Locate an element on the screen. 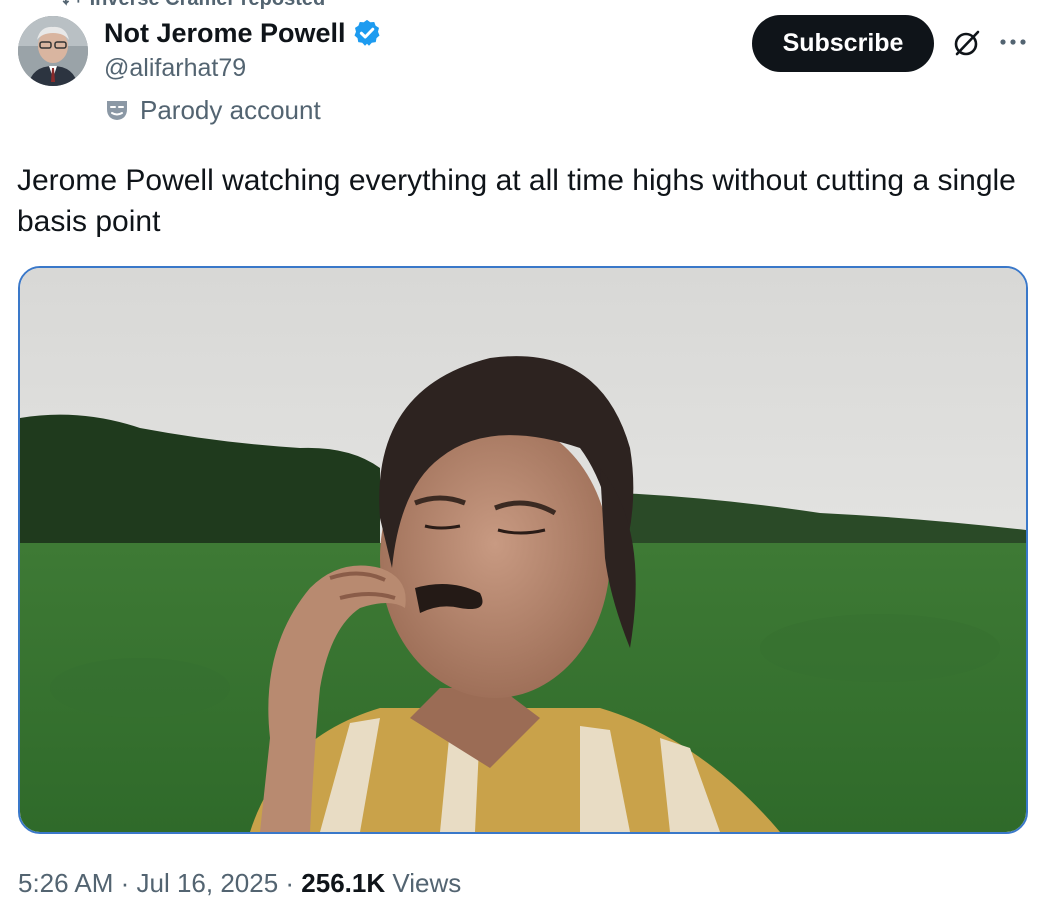 This screenshot has height=906, width=1046. parody-label: Parody account is located at coordinates (212, 110).